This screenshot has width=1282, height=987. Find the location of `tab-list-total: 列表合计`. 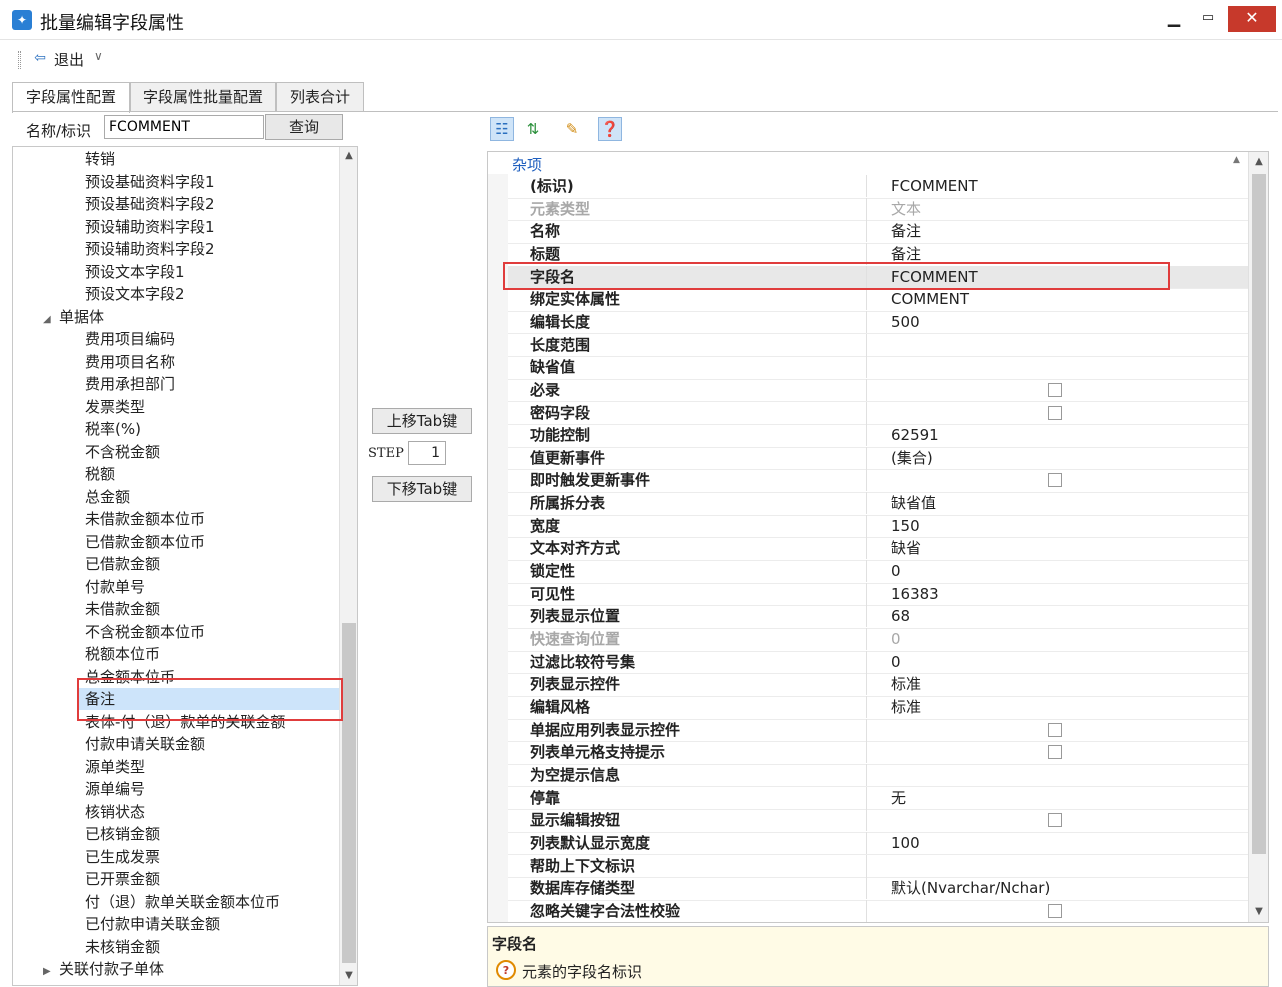

tab-list-total: 列表合计 is located at coordinates (320, 97).